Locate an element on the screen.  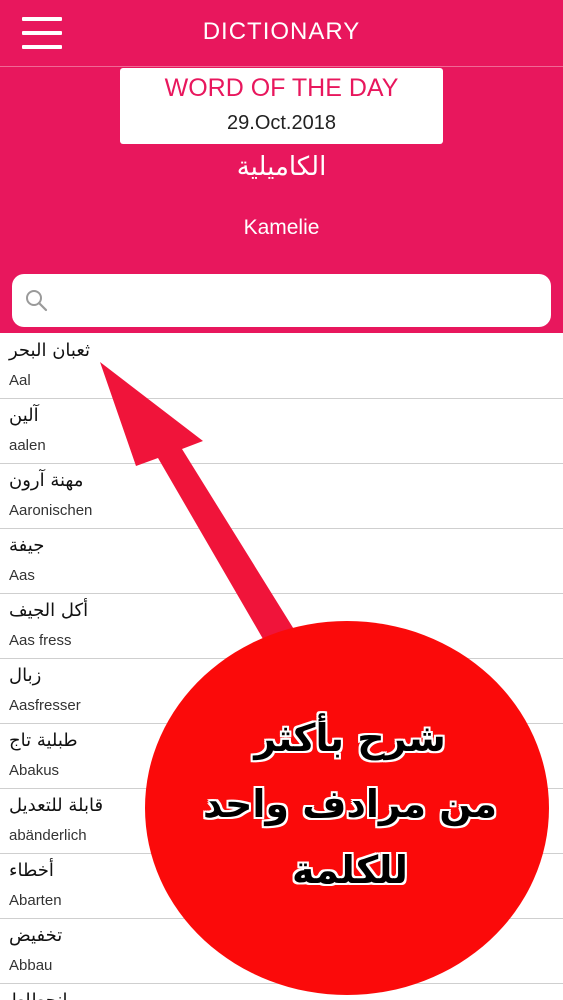
app-title: DICTIONARY is located at coordinates (281, 31).